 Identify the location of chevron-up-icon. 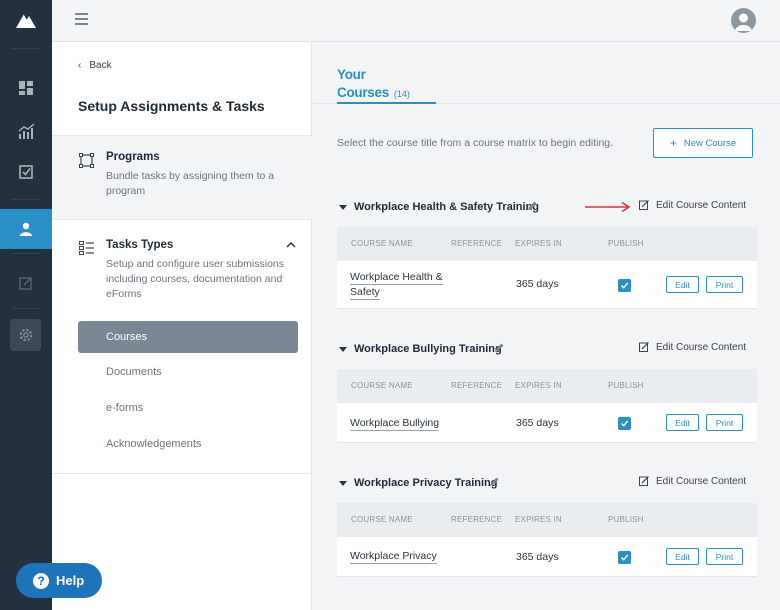
(291, 245).